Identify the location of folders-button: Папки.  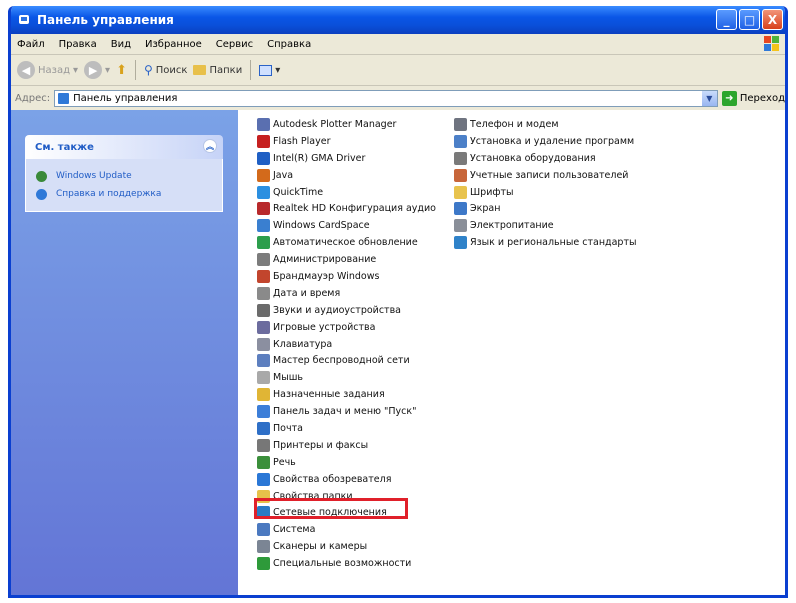
(217, 70).